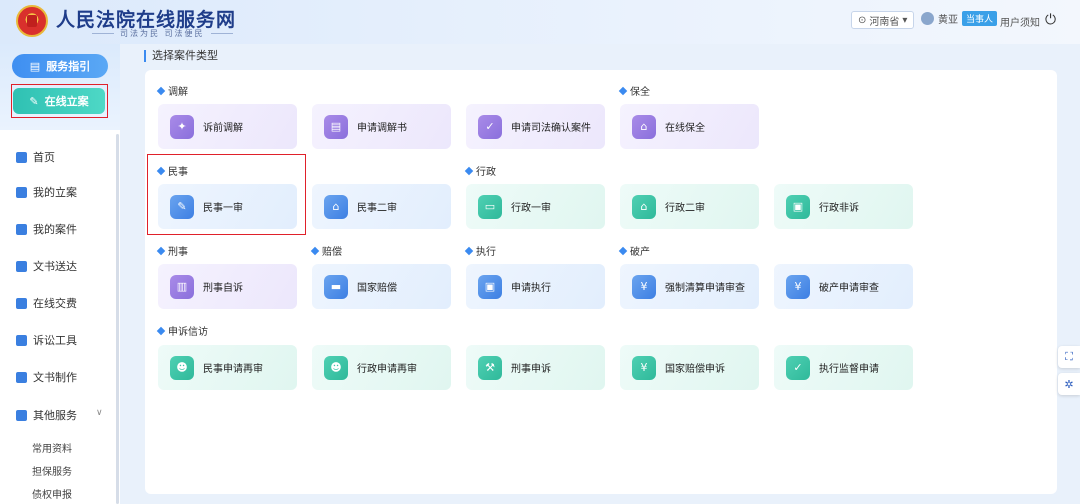 The width and height of the screenshot is (1080, 504). What do you see at coordinates (32, 21) in the screenshot?
I see `court-emblem-icon` at bounding box center [32, 21].